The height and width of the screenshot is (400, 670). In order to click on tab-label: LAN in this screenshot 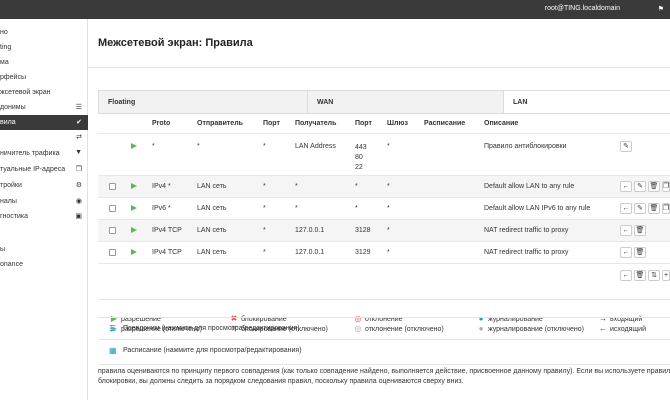, I will do `click(520, 102)`.